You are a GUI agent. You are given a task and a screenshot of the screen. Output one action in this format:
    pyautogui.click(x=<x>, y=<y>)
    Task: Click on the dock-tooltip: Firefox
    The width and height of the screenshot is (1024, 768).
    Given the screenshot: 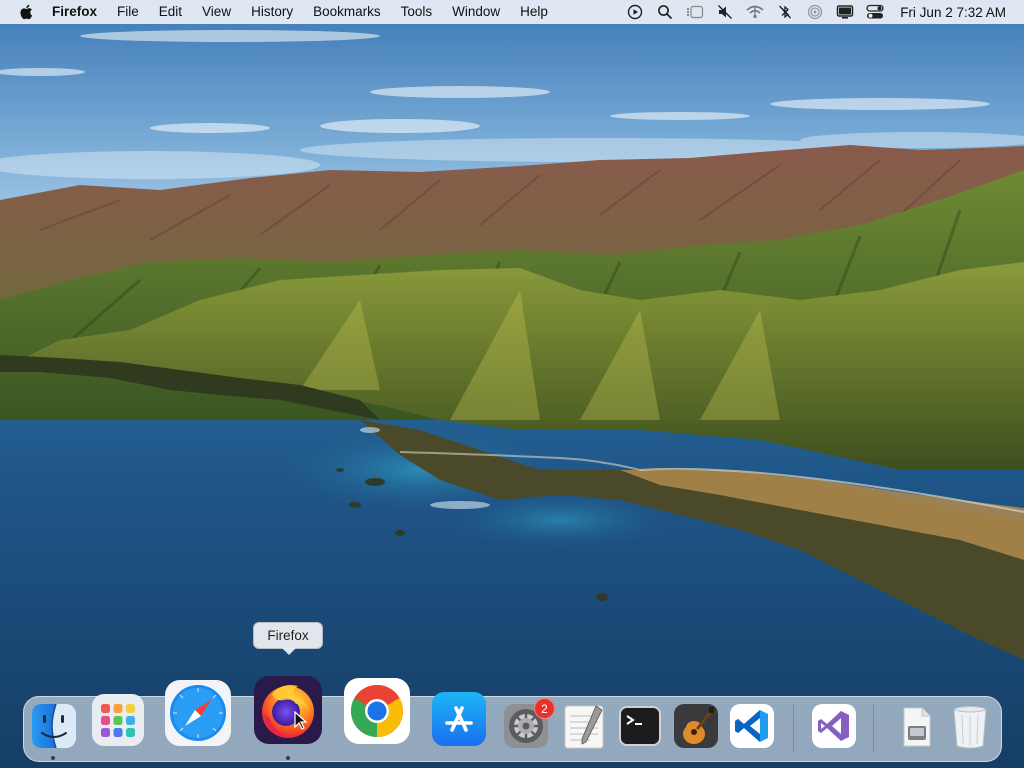 What is the action you would take?
    pyautogui.click(x=288, y=635)
    